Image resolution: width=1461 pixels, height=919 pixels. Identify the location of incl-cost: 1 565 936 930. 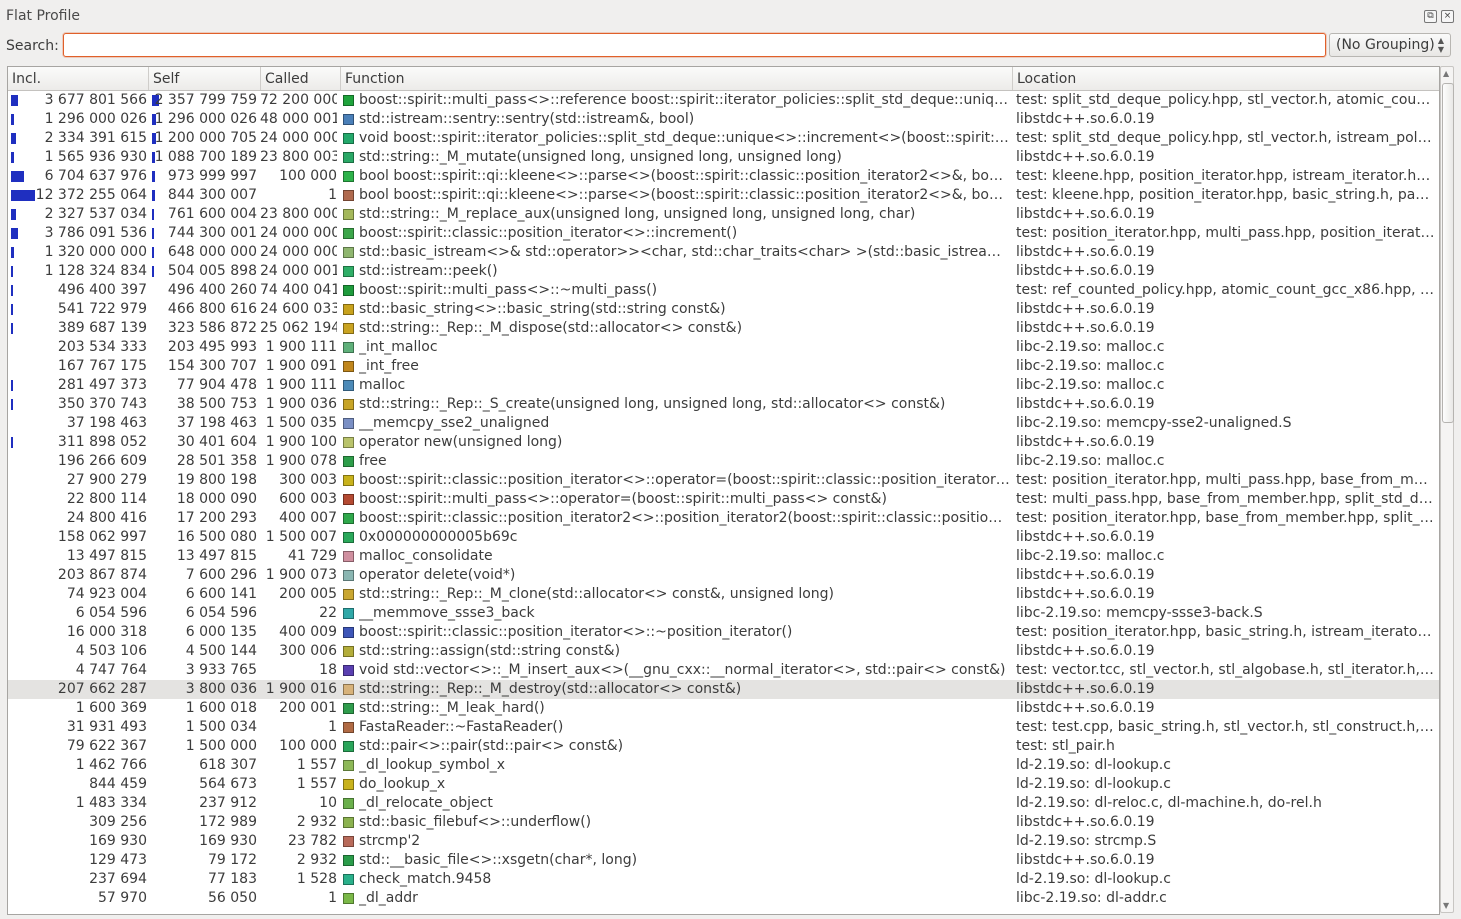
(95, 157).